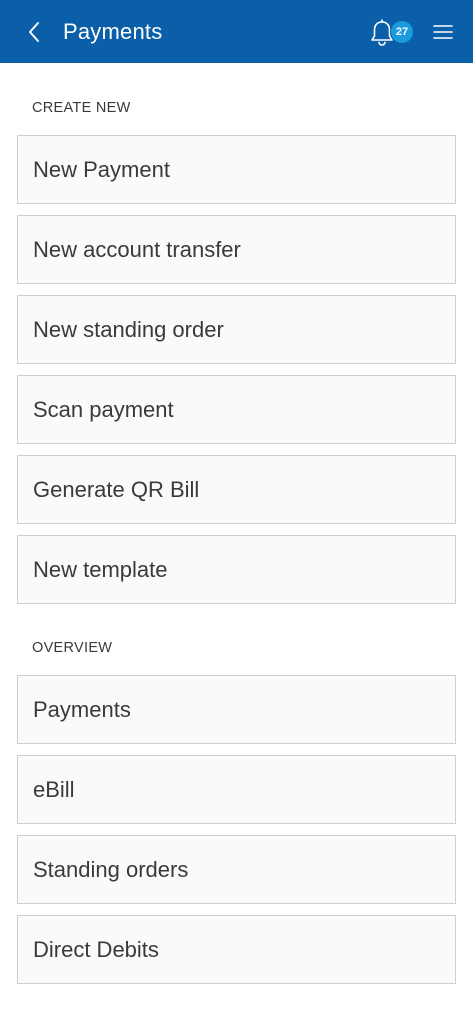  What do you see at coordinates (236, 489) in the screenshot?
I see `generate-qr-bill-button: Generate QR Bill` at bounding box center [236, 489].